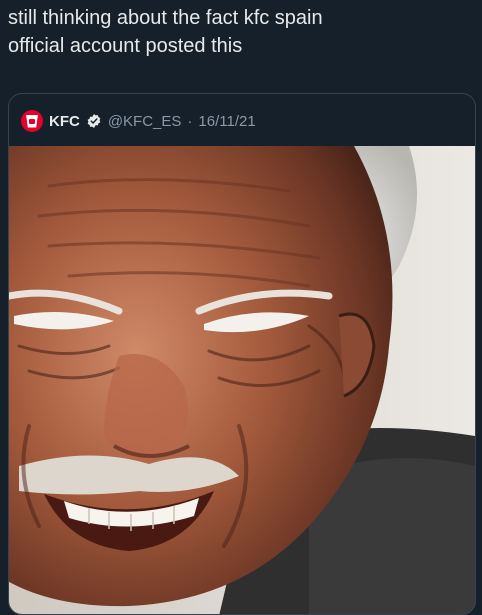  What do you see at coordinates (226, 121) in the screenshot?
I see `tweet-date: 16/11/21` at bounding box center [226, 121].